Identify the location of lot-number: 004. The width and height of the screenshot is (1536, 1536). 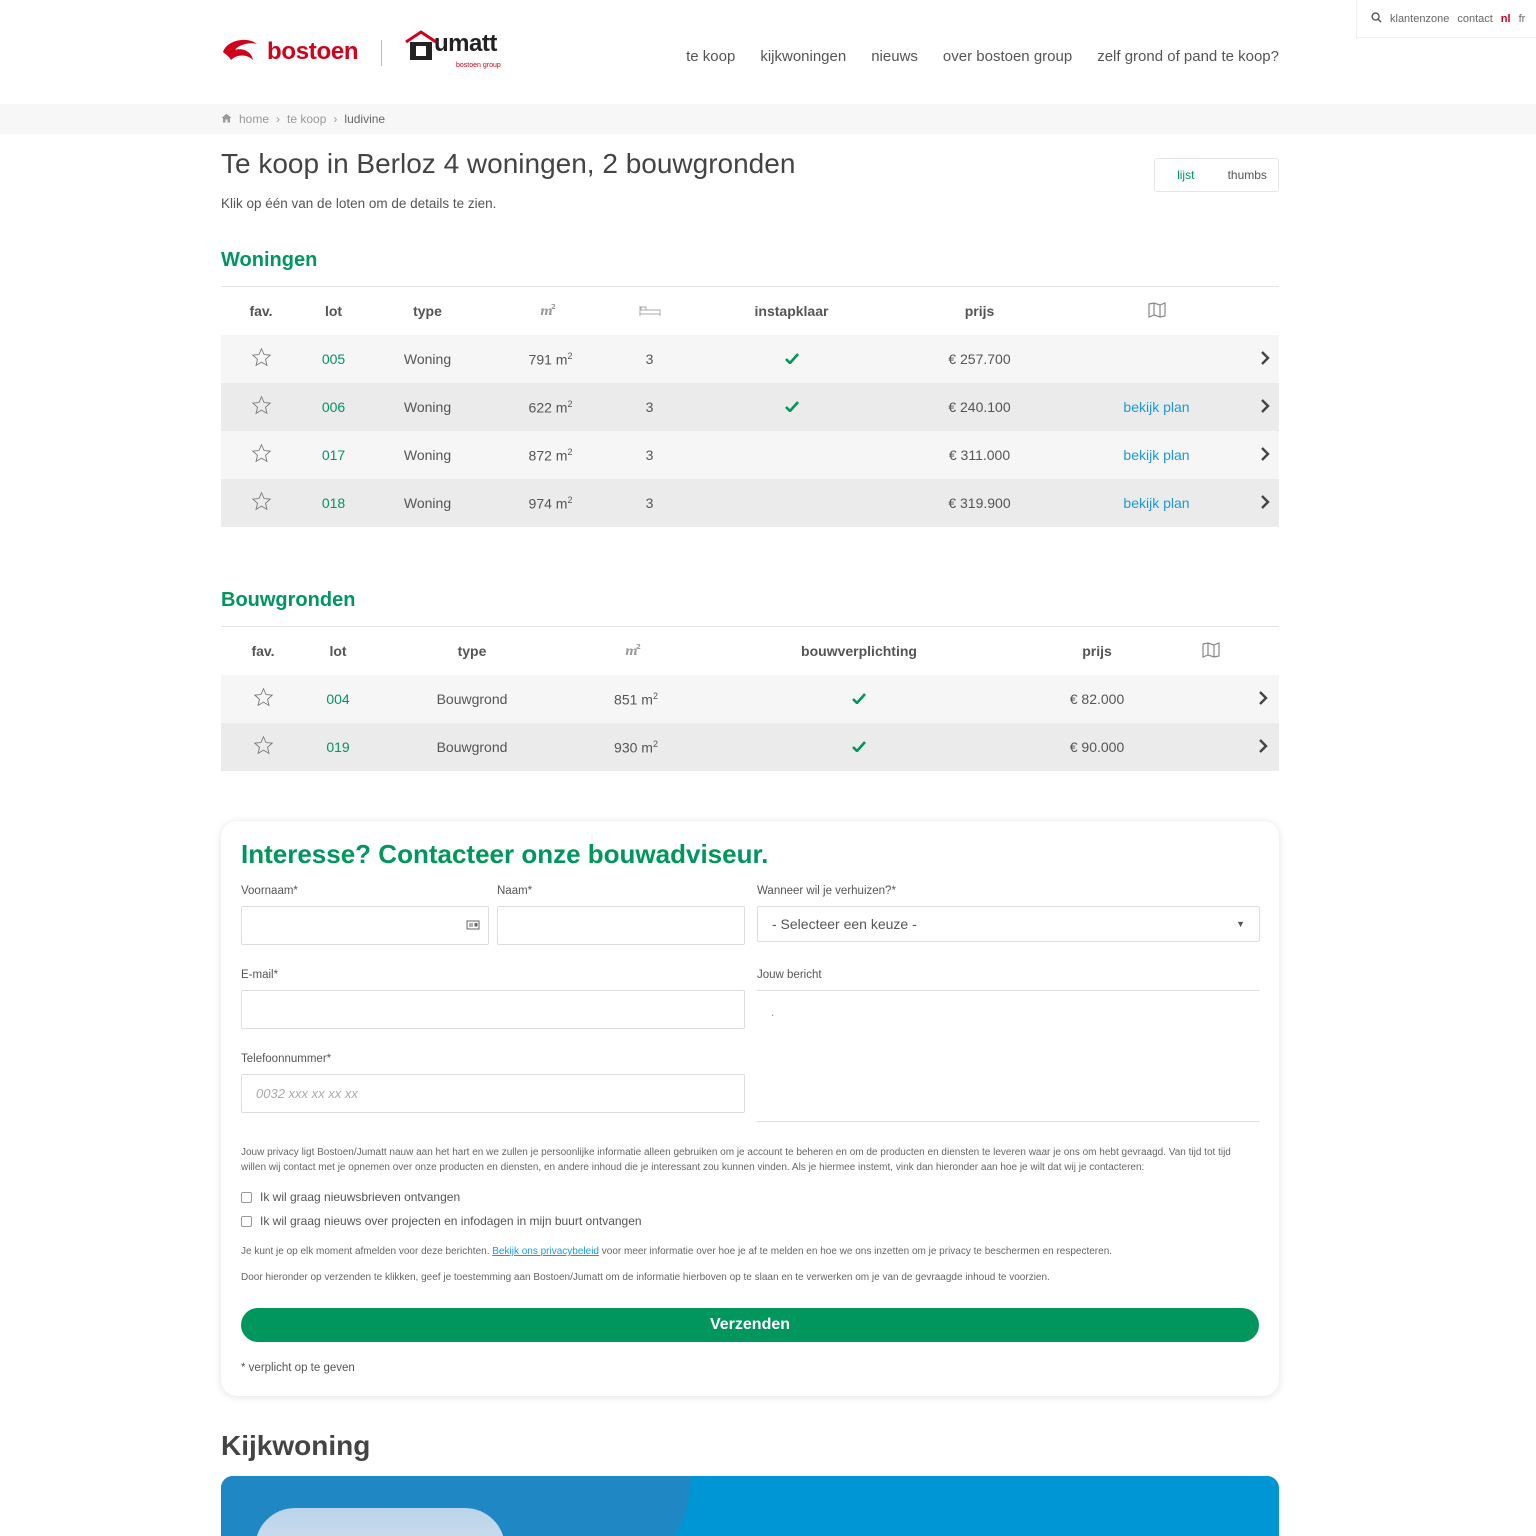
(338, 699).